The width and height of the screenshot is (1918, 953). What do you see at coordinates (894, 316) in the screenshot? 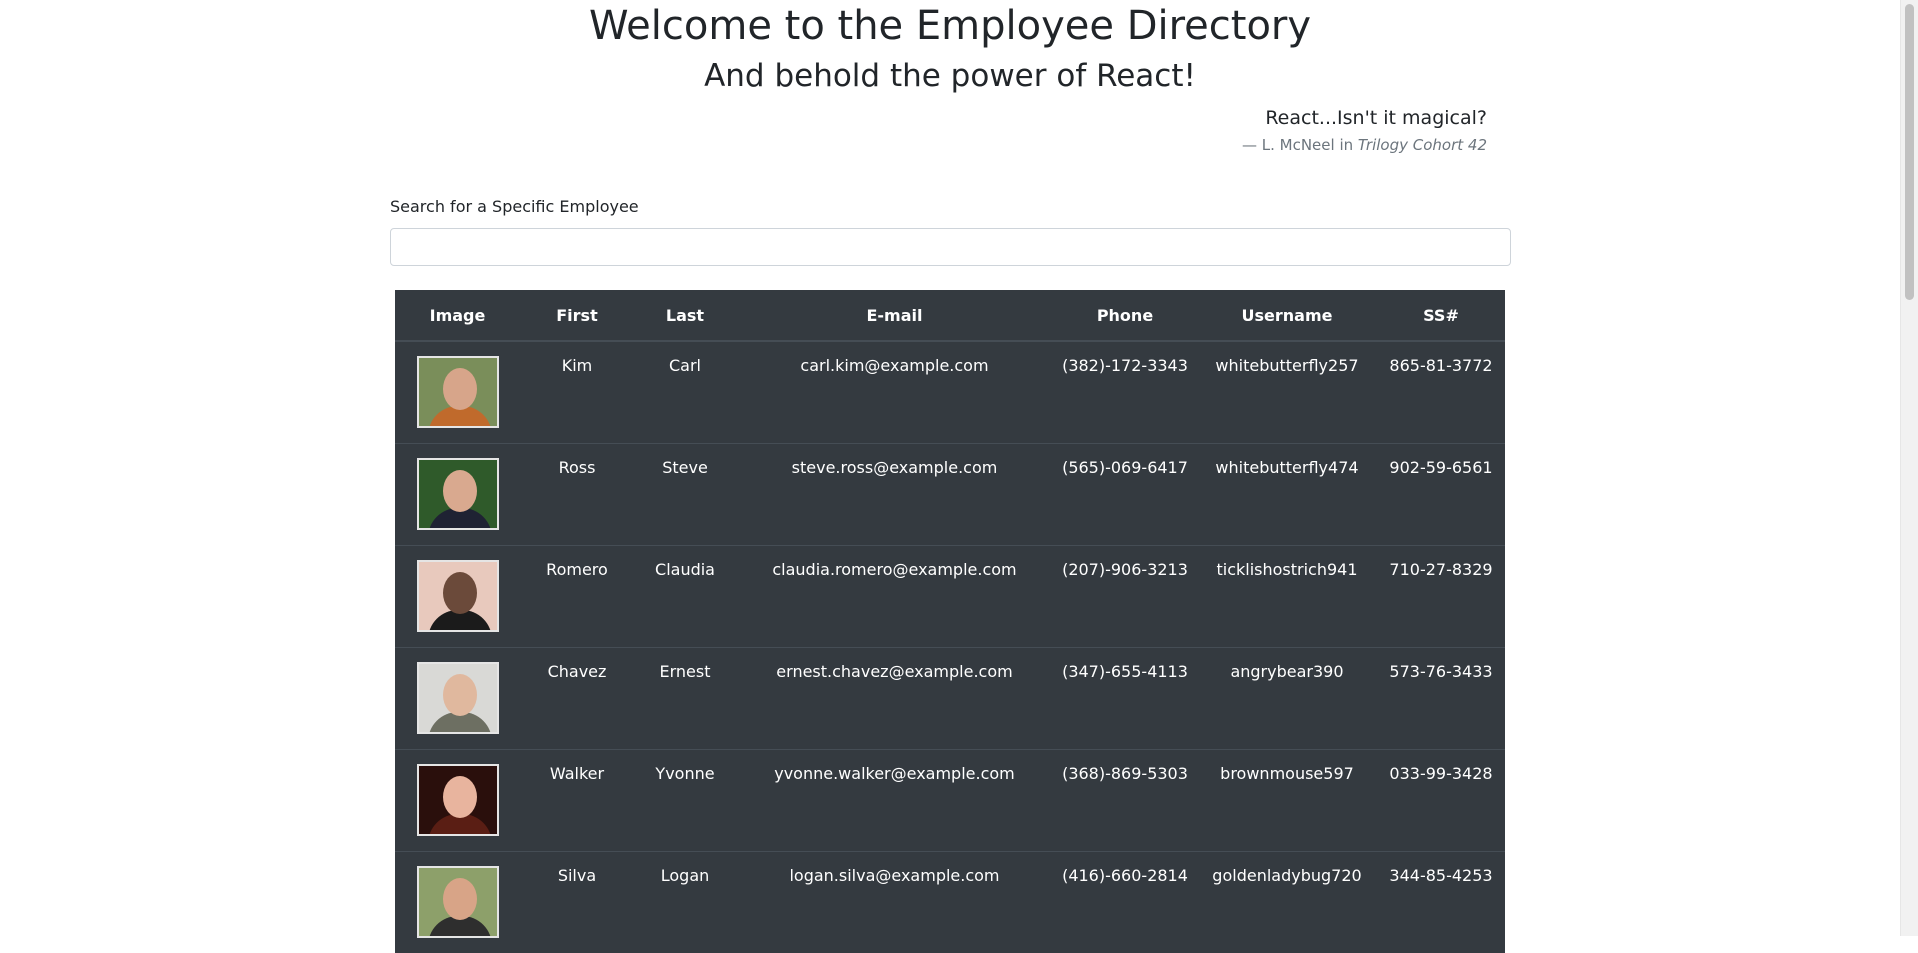
I see `column-header-email: E-mail` at bounding box center [894, 316].